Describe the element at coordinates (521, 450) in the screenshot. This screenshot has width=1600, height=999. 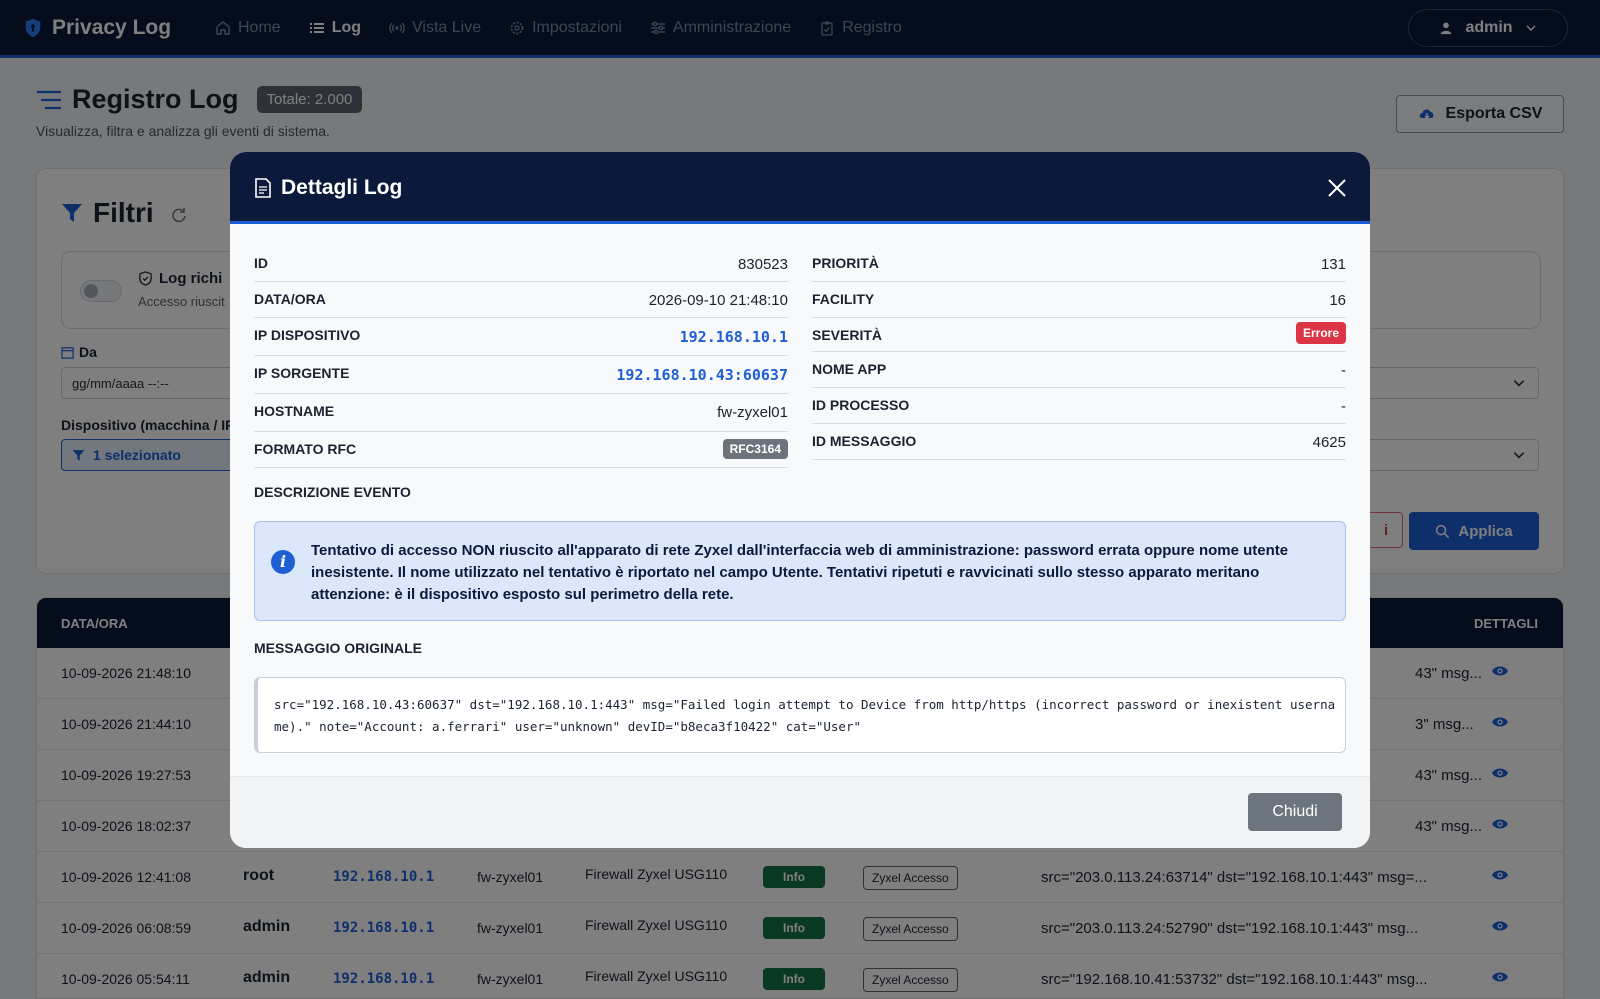
I see `detail-row: FORMATO RFC RFC3164` at that location.